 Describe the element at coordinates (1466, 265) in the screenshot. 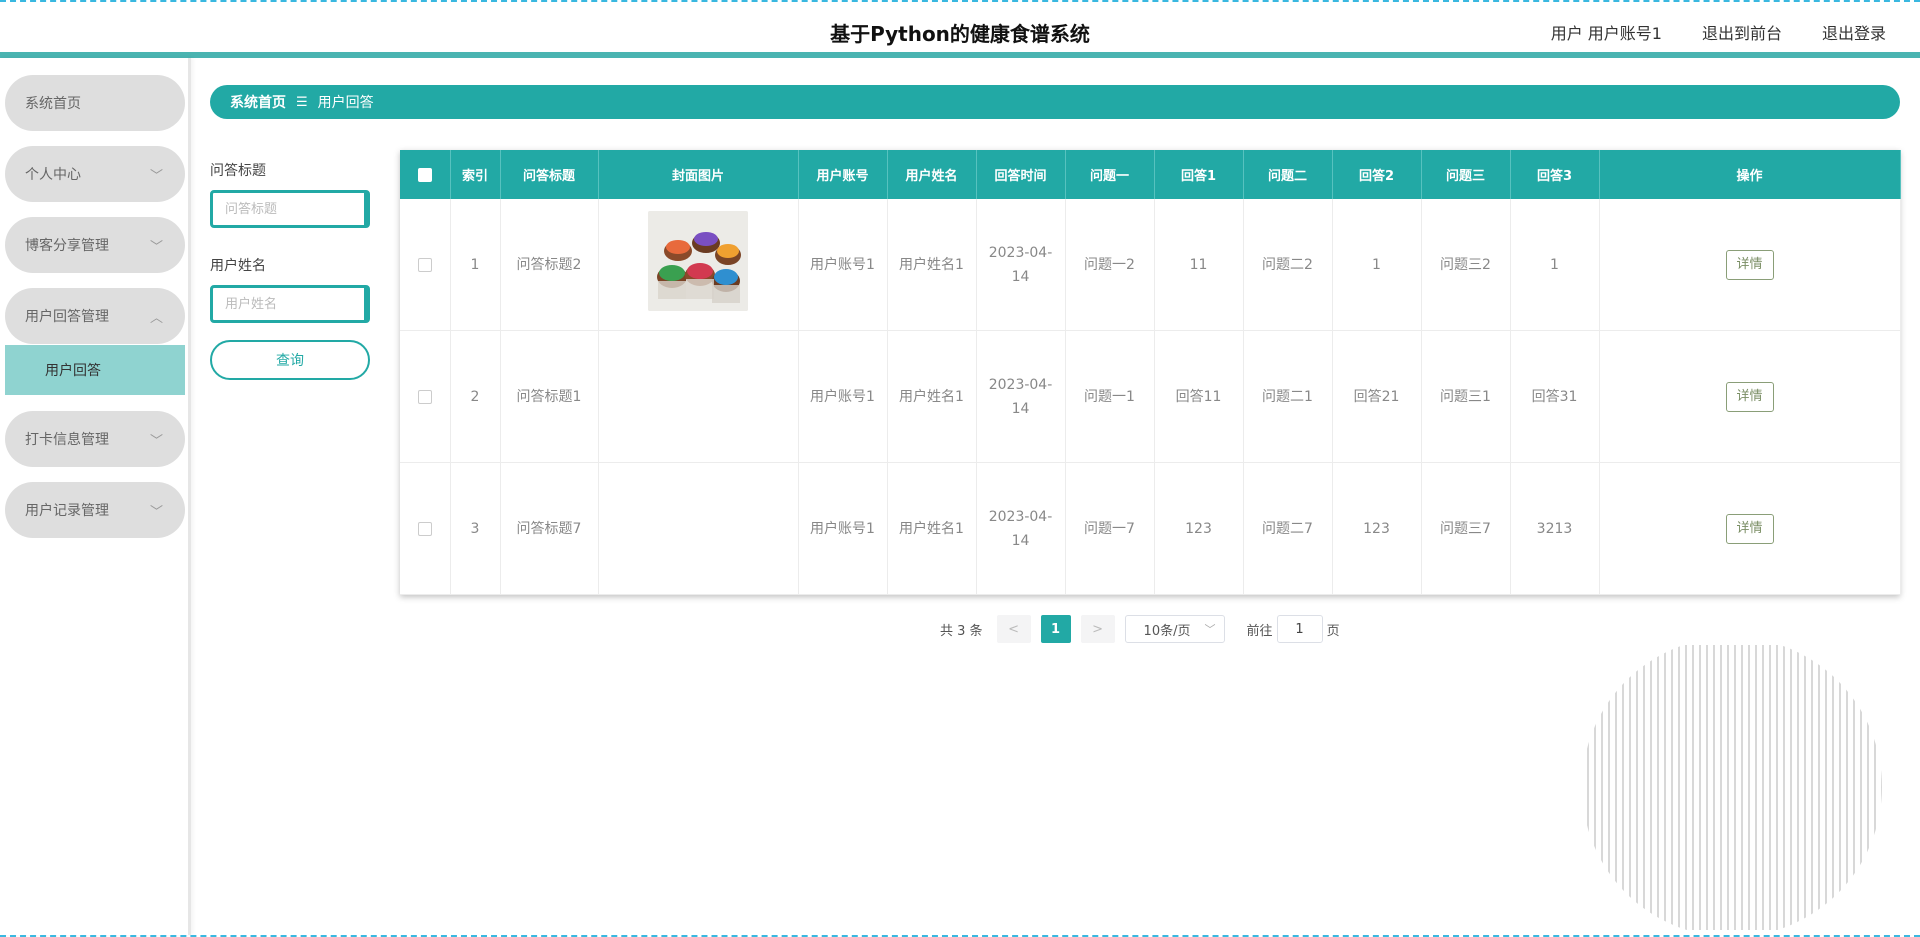

I see `q3-cell: 问题三2` at that location.